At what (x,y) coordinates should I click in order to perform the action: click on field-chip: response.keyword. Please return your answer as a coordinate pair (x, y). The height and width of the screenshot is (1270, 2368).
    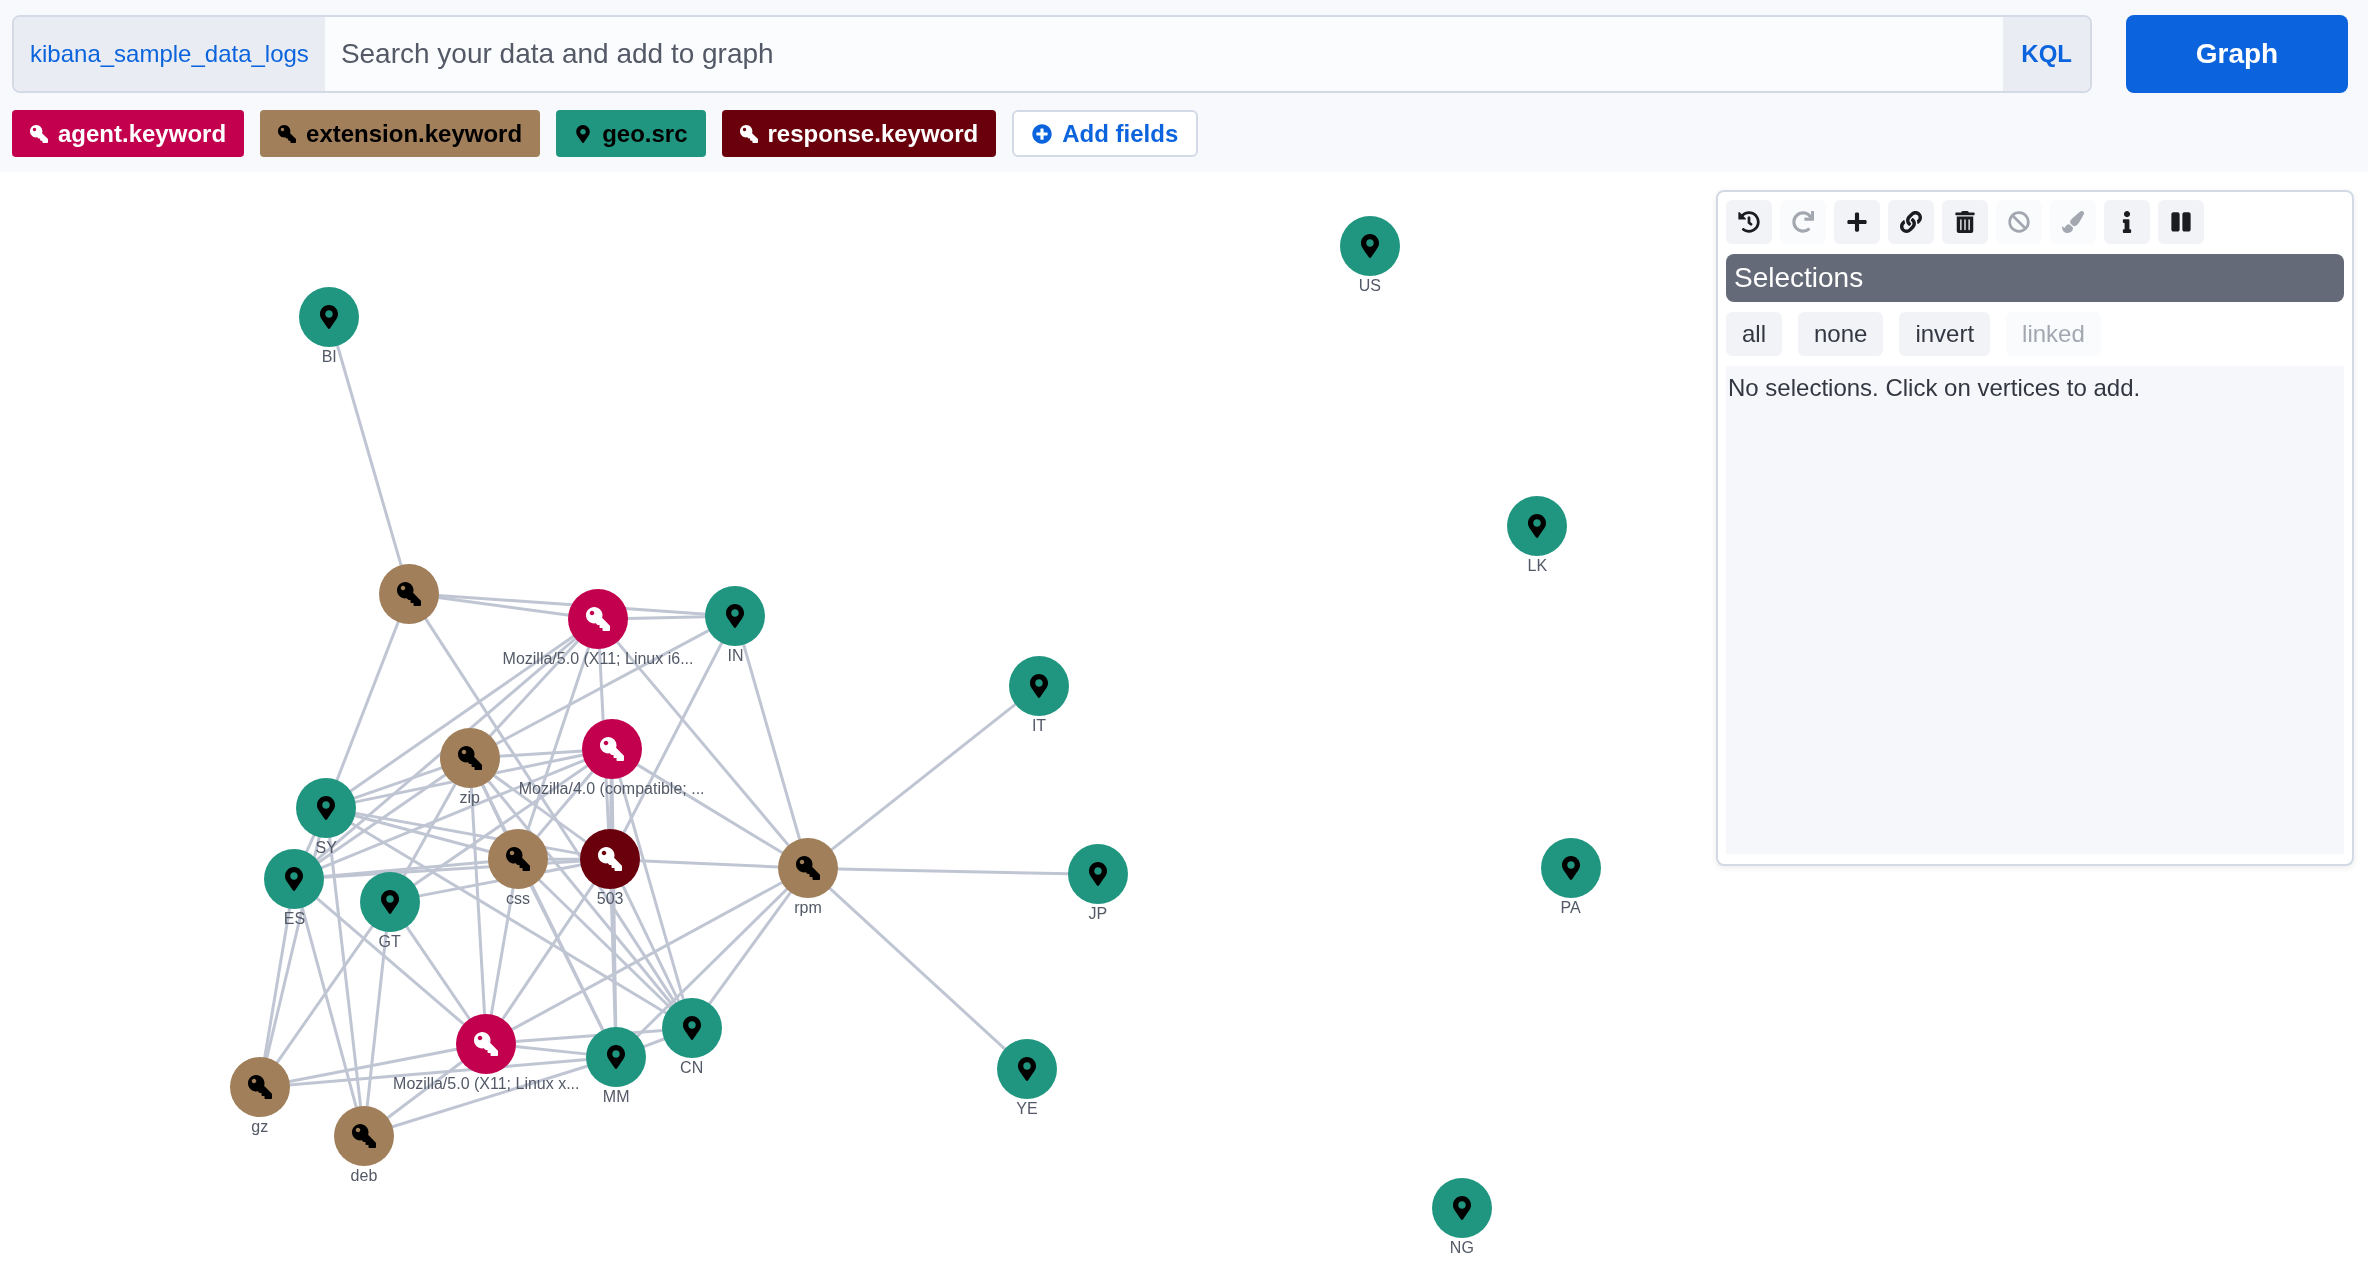
    Looking at the image, I should click on (859, 133).